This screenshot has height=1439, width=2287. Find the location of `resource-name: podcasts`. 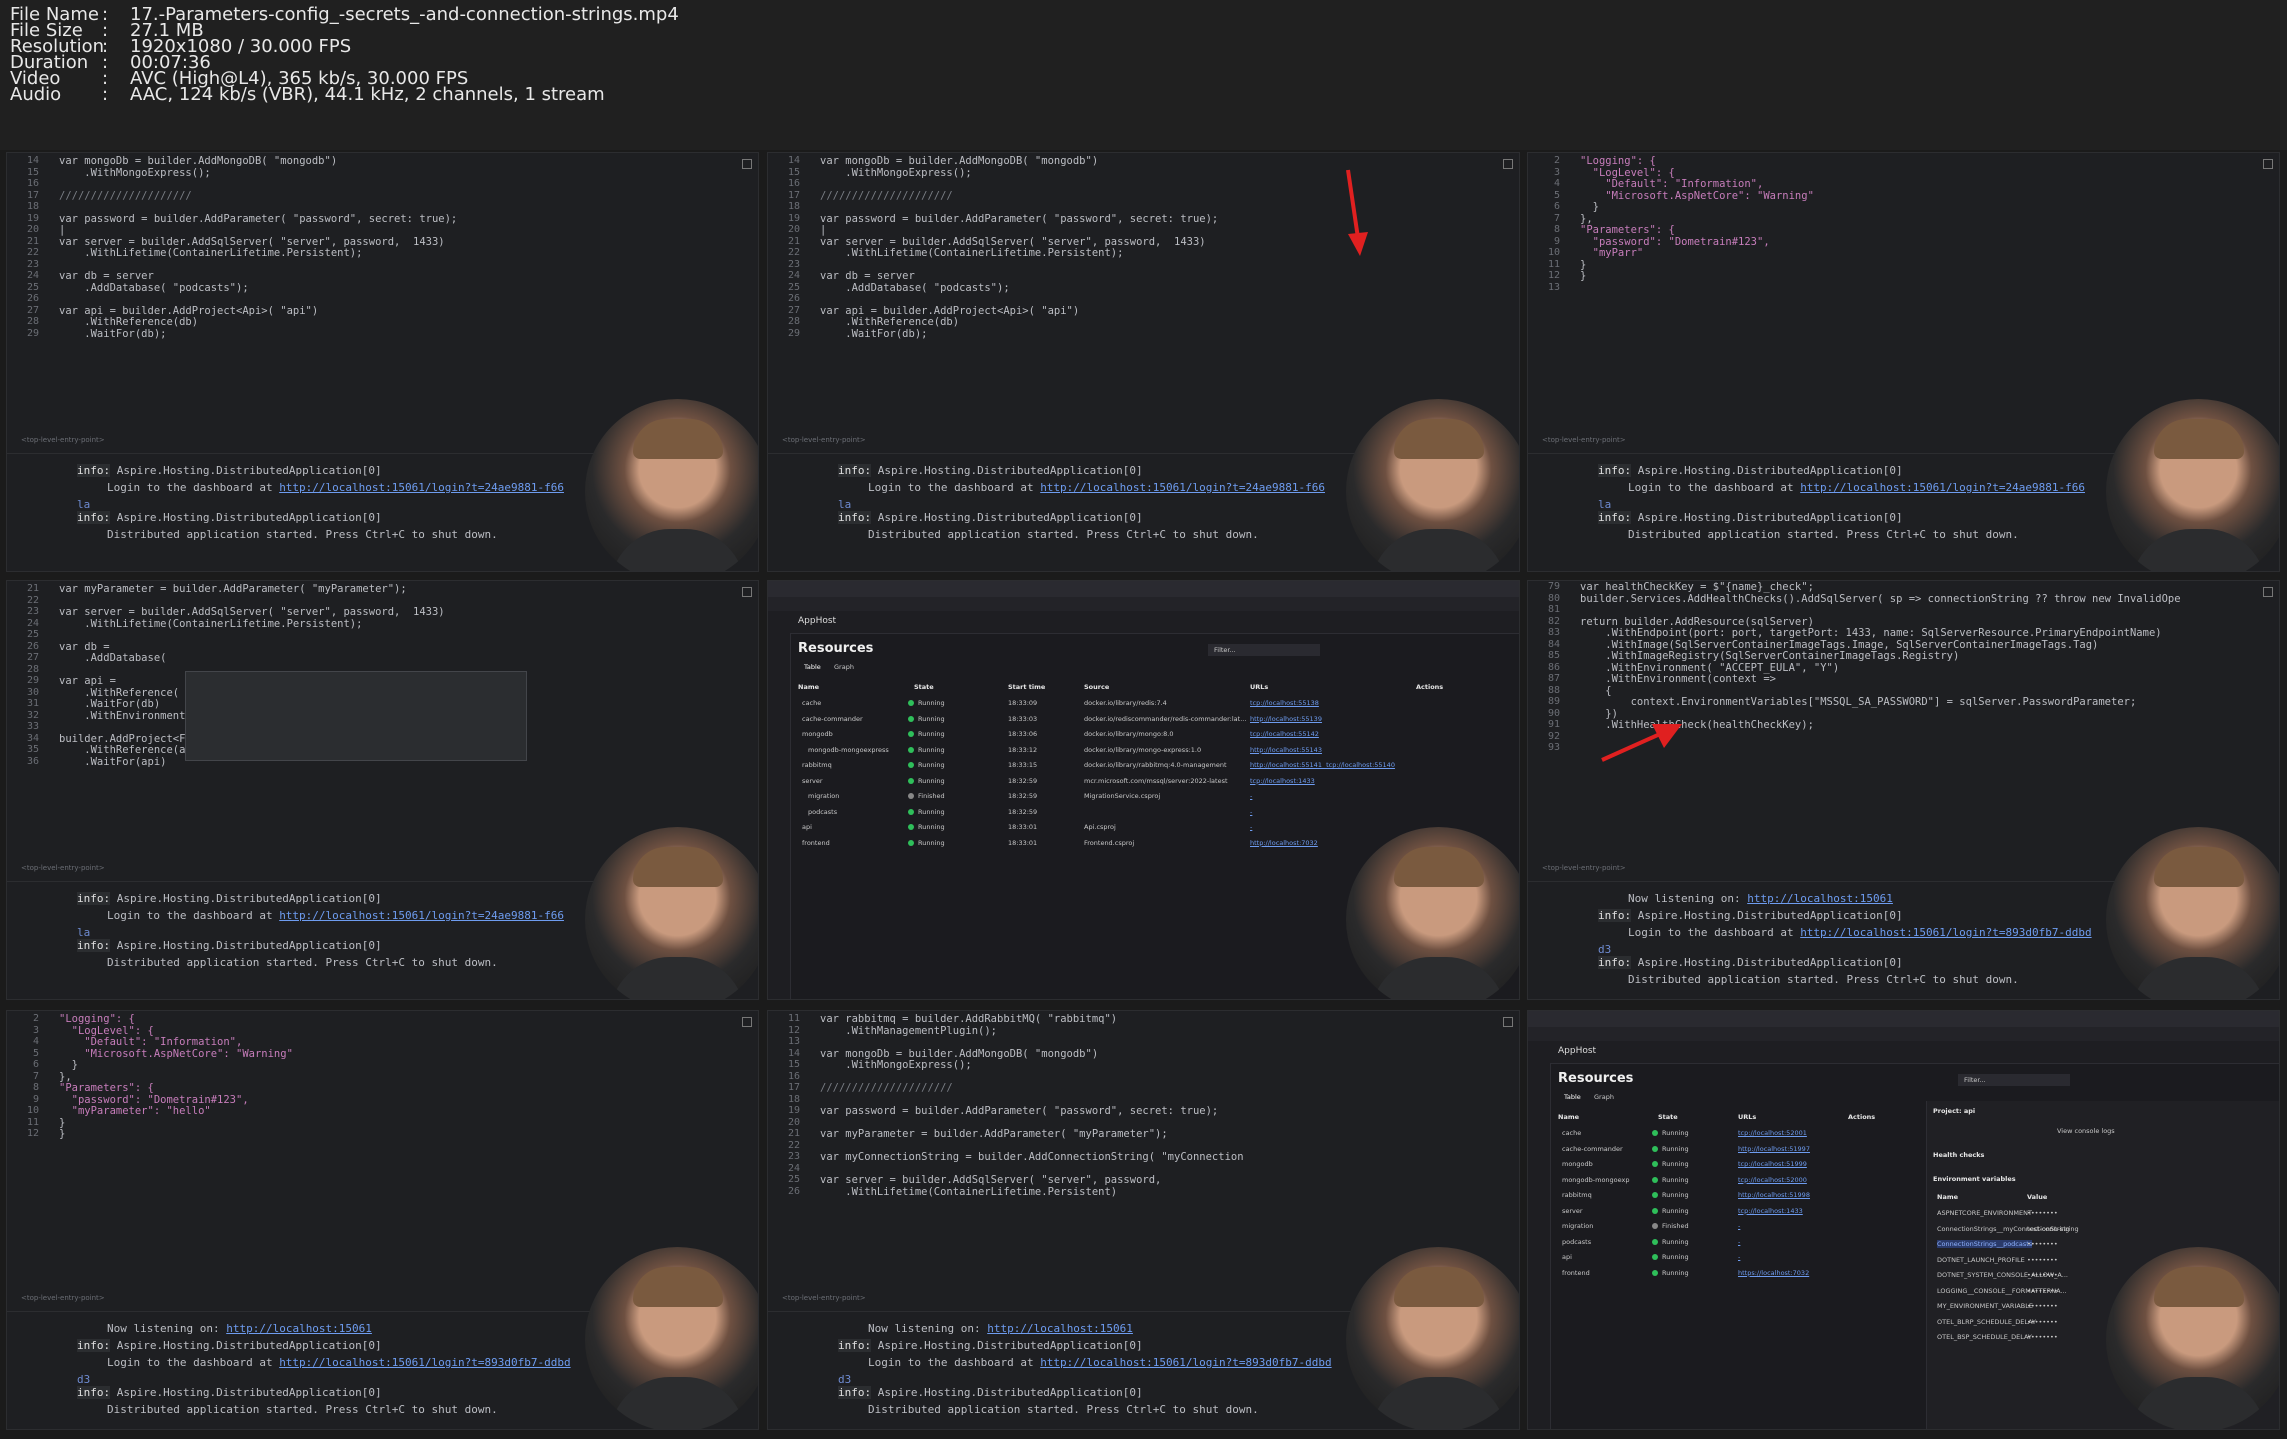

resource-name: podcasts is located at coordinates (822, 812).